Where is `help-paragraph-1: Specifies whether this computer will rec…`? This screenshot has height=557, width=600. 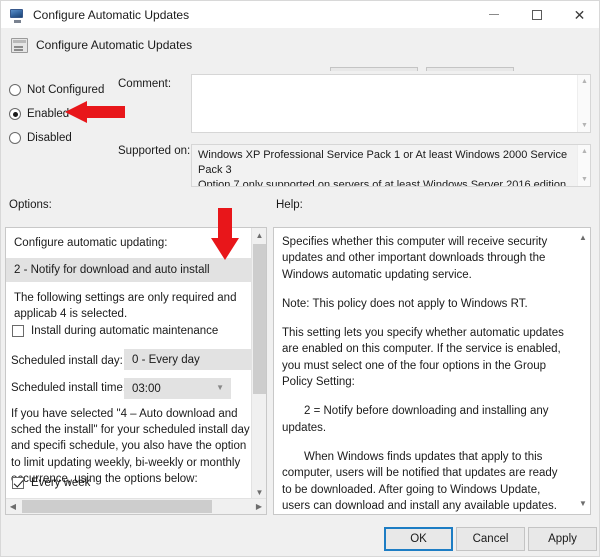 help-paragraph-1: Specifies whether this computer will rec… is located at coordinates (415, 258).